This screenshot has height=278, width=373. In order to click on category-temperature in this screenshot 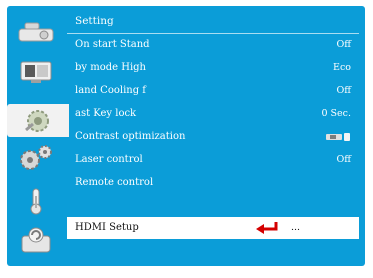, I will do `click(36, 200)`.